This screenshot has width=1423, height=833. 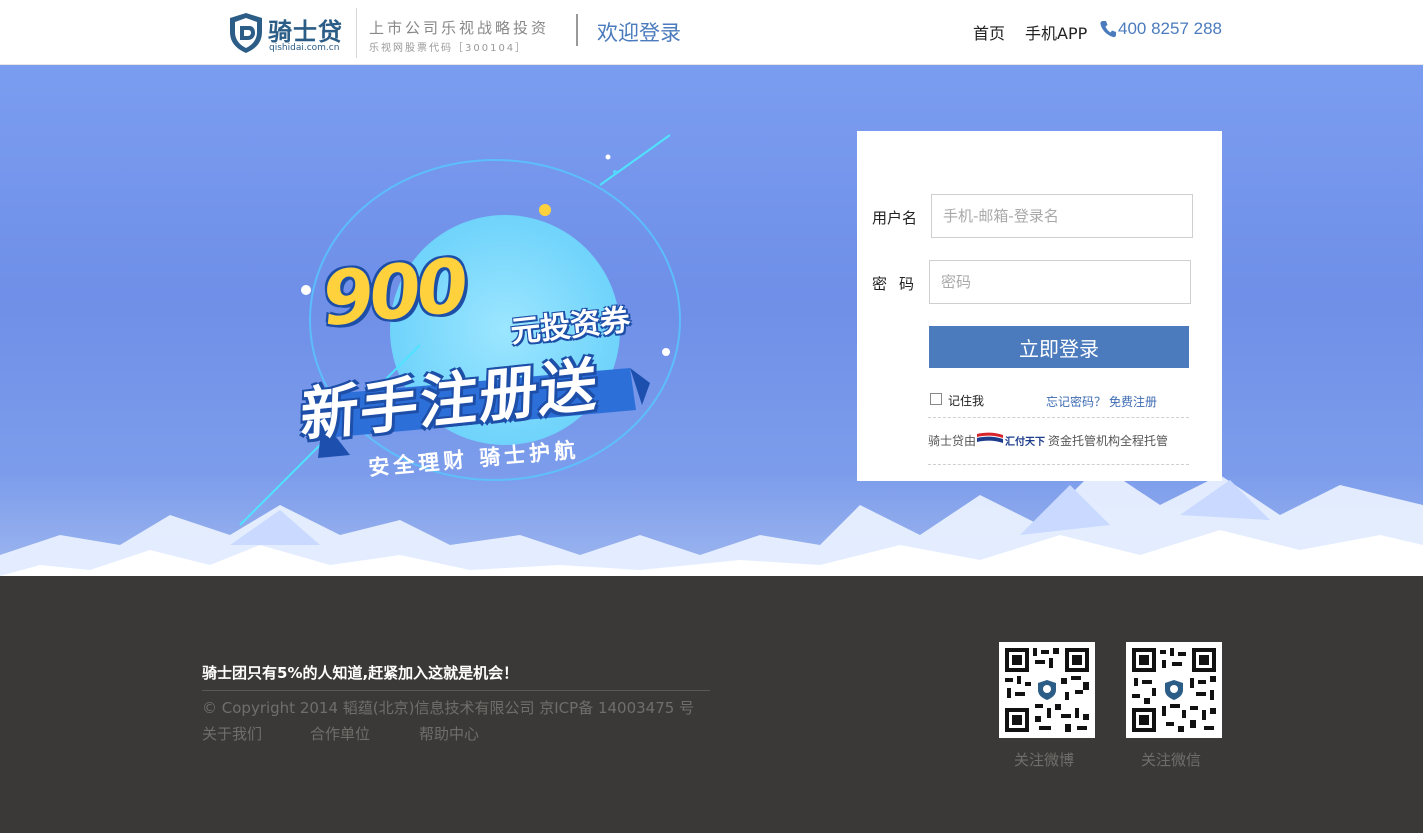 I want to click on qr-code-wechat, so click(x=1174, y=690).